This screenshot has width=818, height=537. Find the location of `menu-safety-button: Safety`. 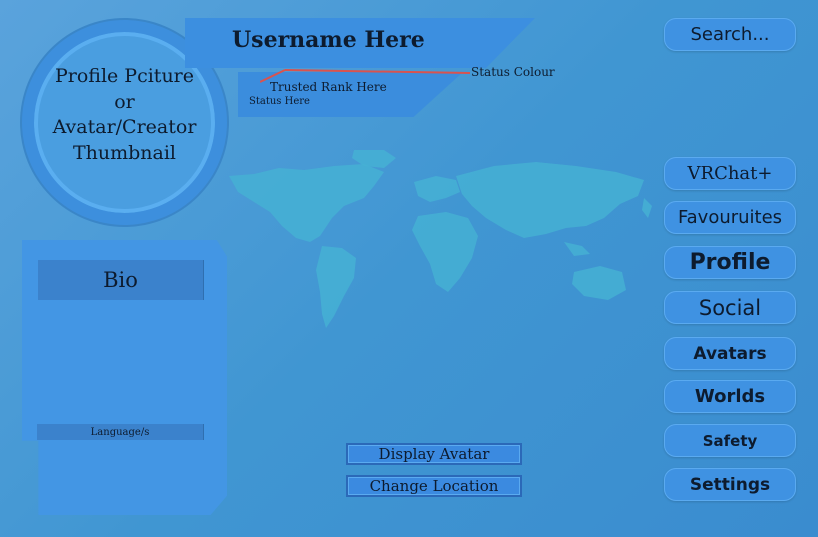

menu-safety-button: Safety is located at coordinates (730, 440).